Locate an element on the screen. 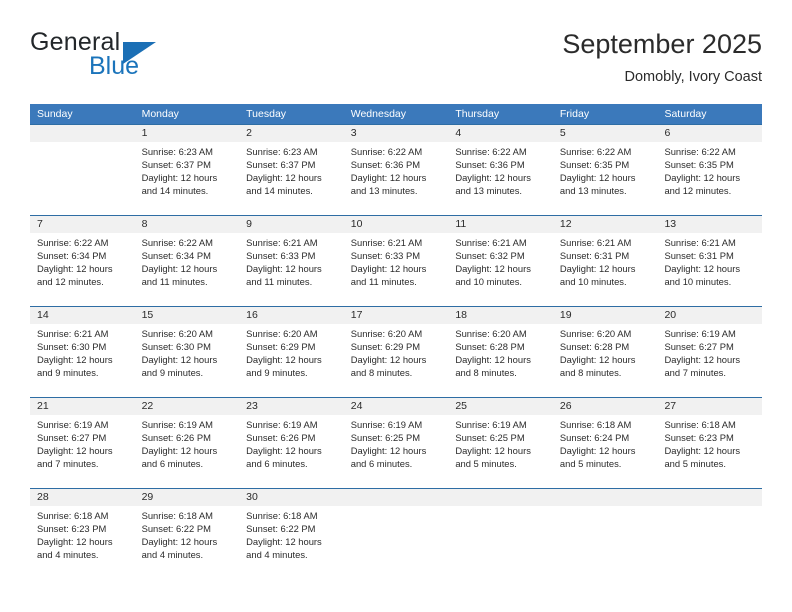  day-number: 17 is located at coordinates (396, 315).